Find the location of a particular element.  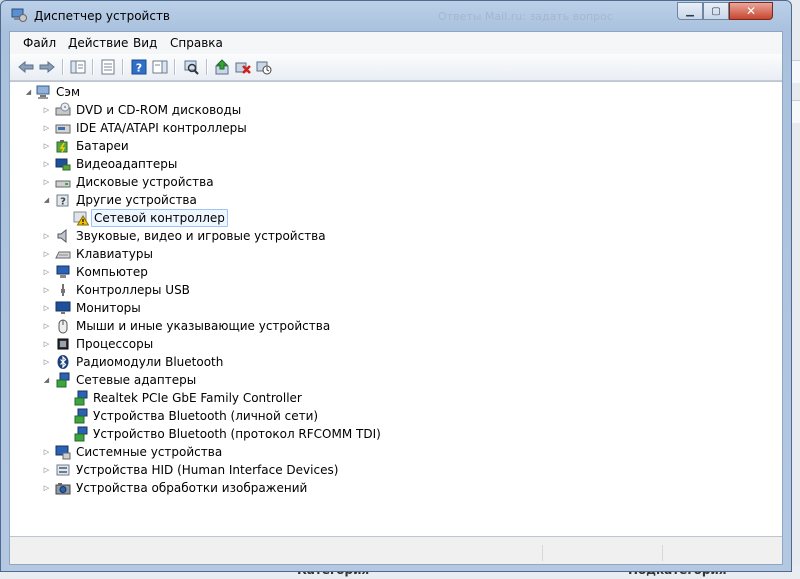

close-button: ✕ is located at coordinates (751, 11).